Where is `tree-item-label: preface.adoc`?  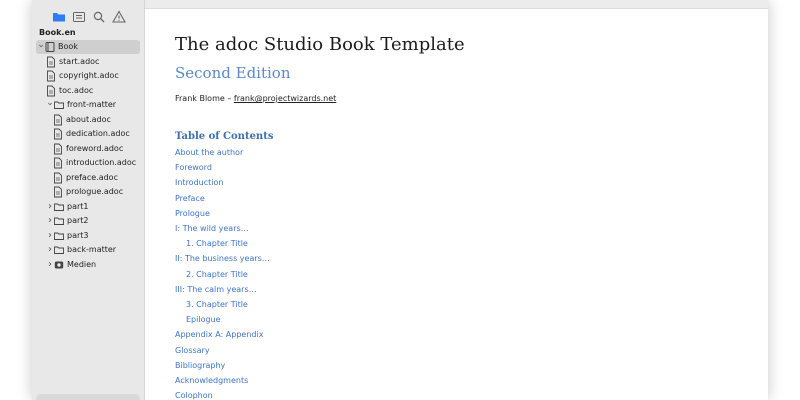
tree-item-label: preface.adoc is located at coordinates (92, 177).